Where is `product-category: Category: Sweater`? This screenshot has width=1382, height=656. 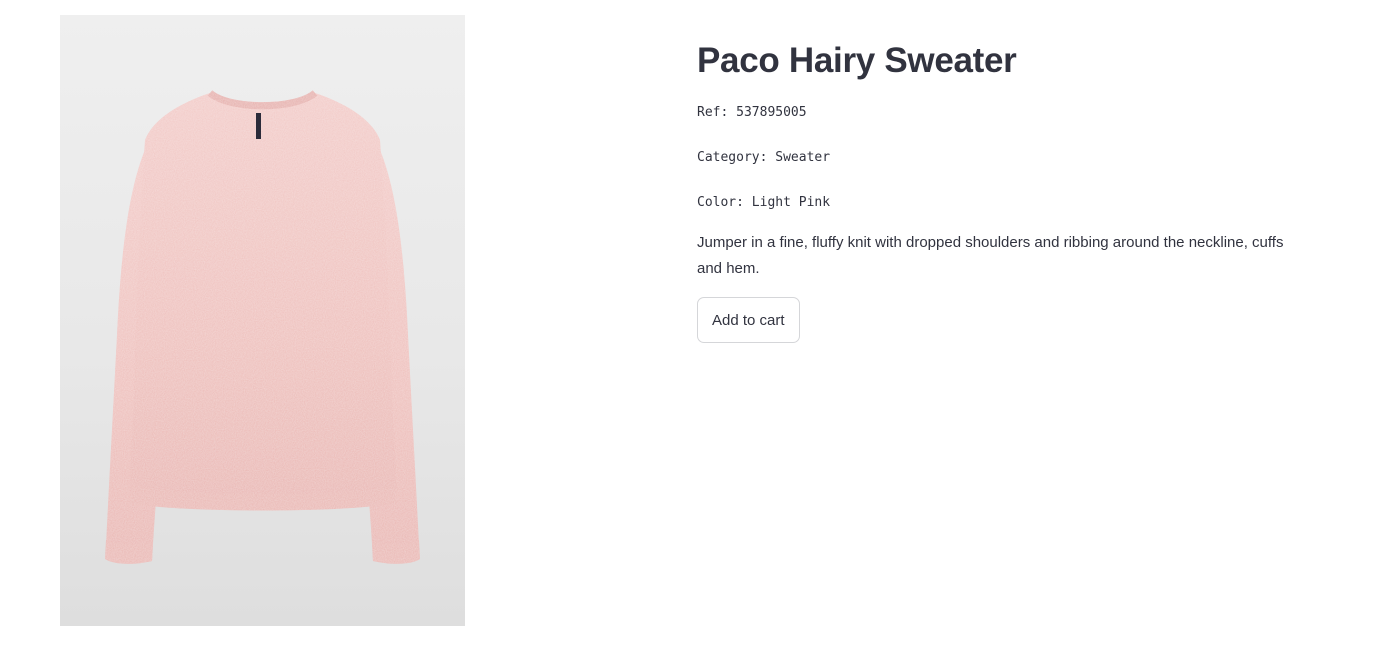
product-category: Category: Sweater is located at coordinates (764, 157).